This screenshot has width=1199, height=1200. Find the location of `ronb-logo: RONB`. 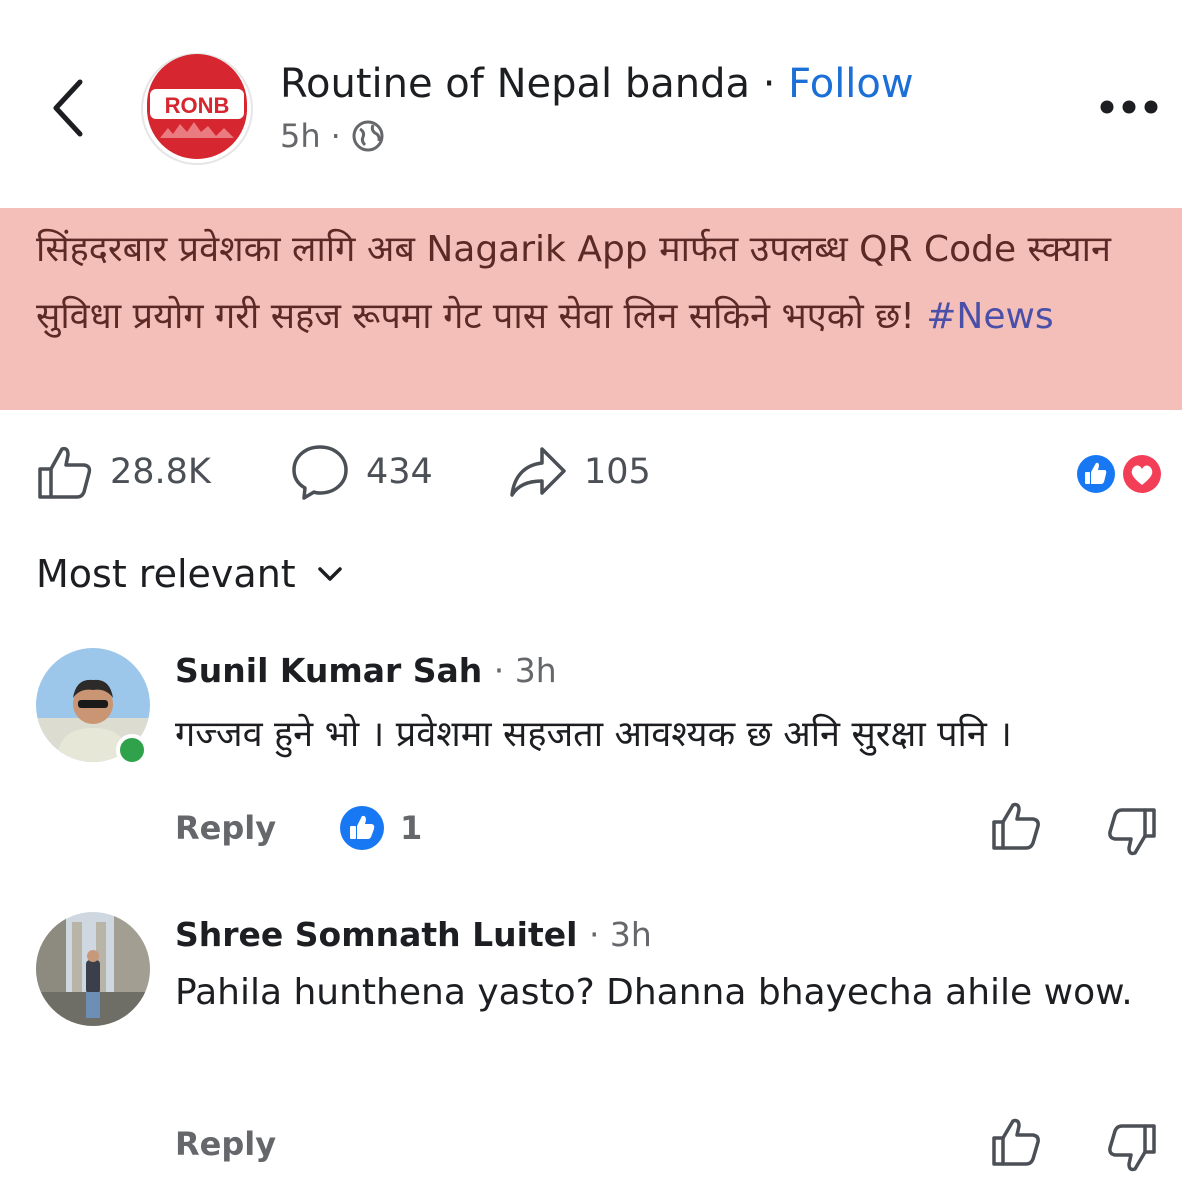

ronb-logo: RONB is located at coordinates (197, 109).